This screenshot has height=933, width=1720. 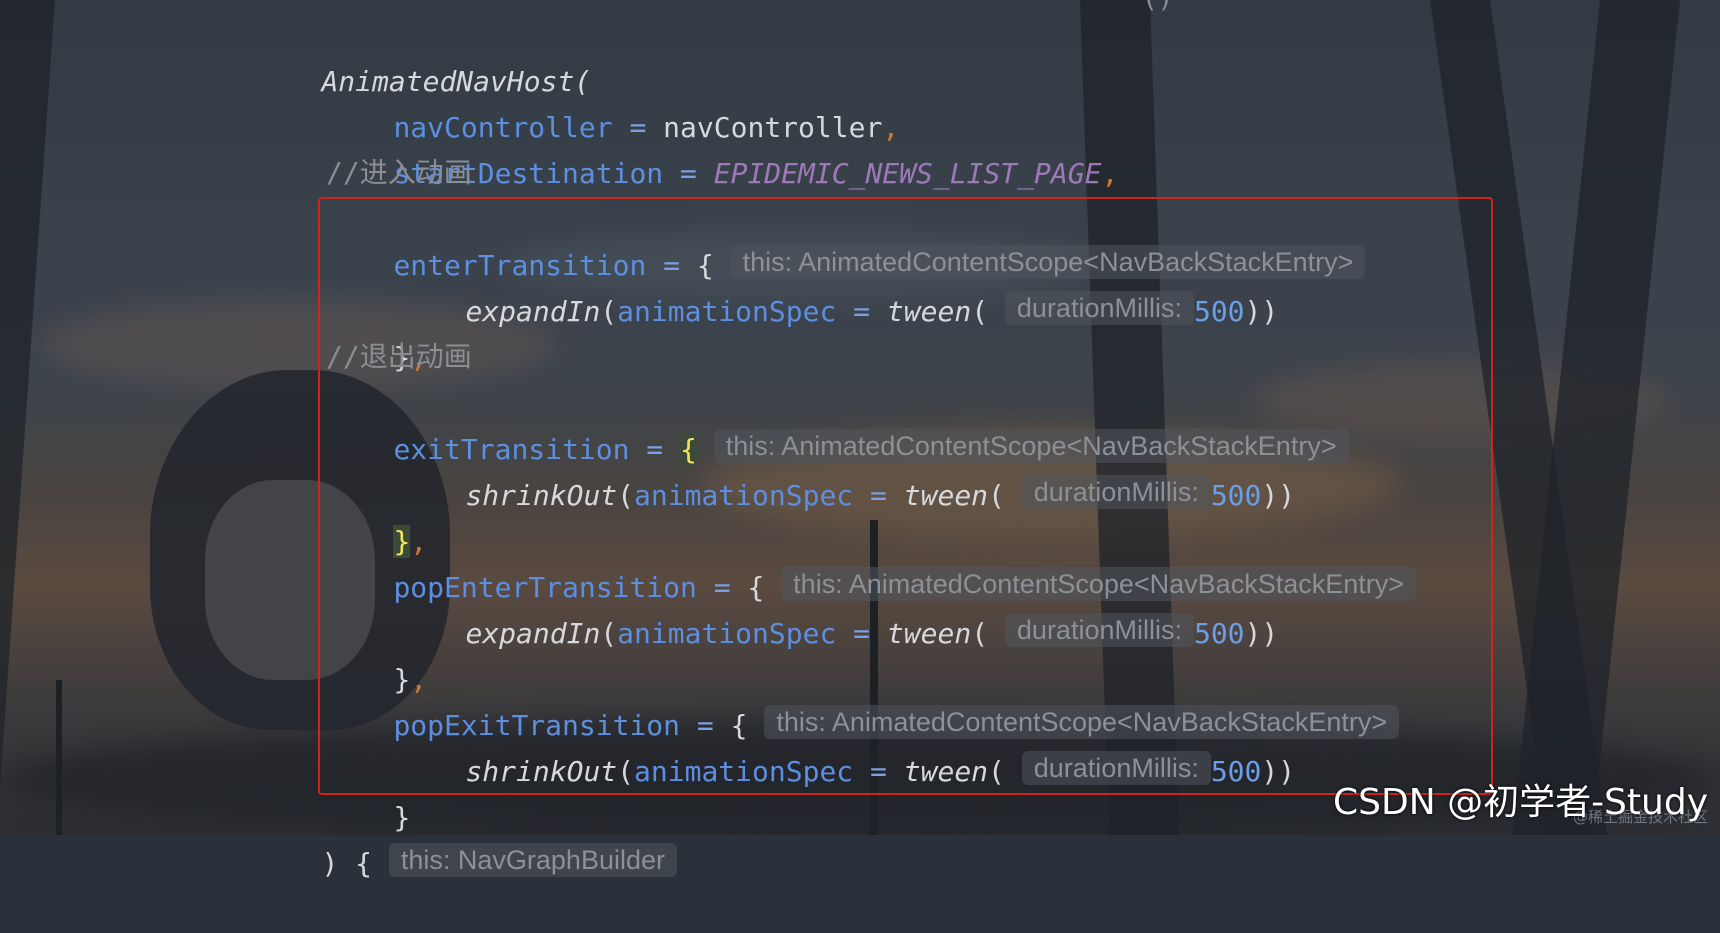 I want to click on code-comment-enter: //进入动画, so click(x=399, y=172).